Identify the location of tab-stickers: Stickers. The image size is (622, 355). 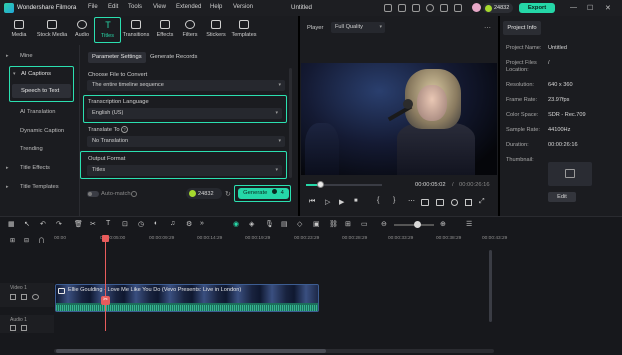
(216, 30).